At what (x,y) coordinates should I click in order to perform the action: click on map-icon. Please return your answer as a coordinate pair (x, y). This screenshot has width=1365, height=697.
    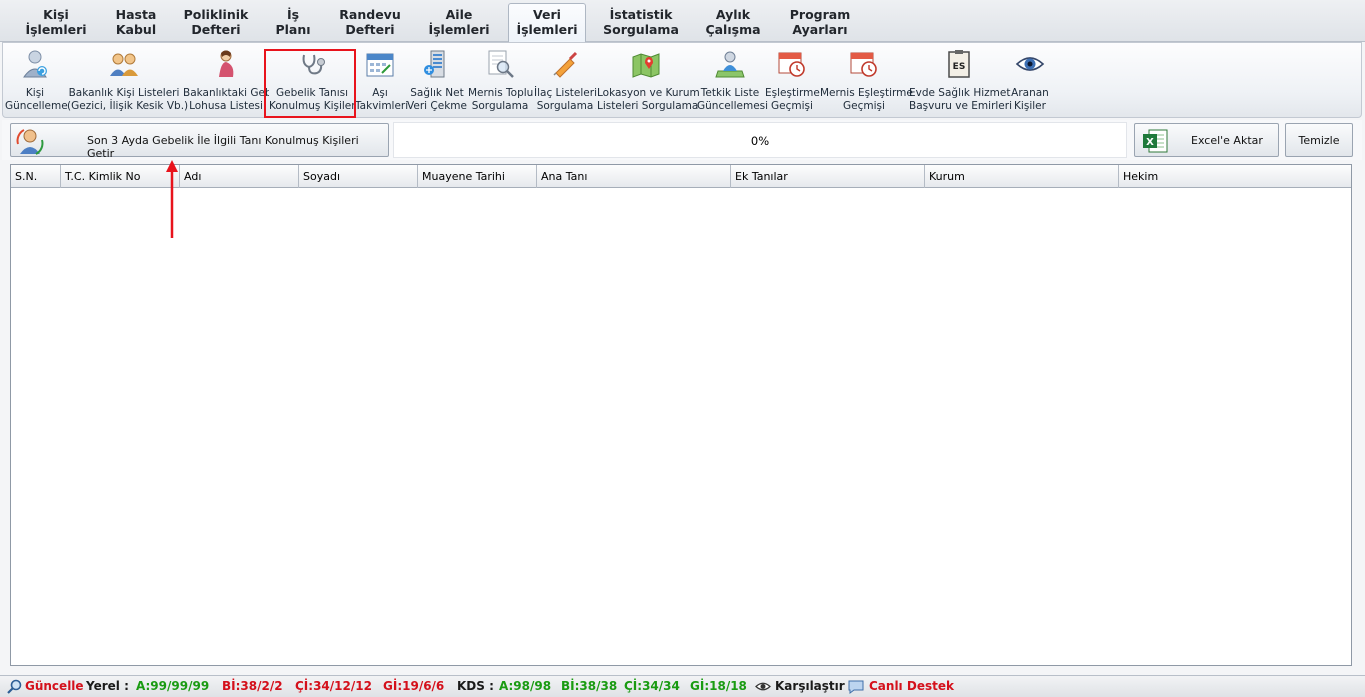
    Looking at the image, I should click on (646, 65).